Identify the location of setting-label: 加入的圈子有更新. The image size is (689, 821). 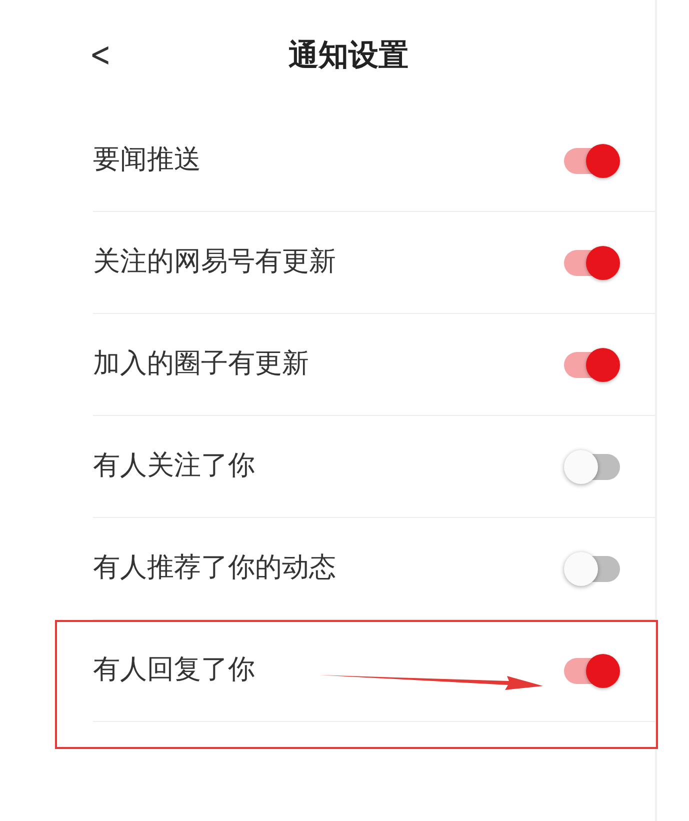
(201, 364).